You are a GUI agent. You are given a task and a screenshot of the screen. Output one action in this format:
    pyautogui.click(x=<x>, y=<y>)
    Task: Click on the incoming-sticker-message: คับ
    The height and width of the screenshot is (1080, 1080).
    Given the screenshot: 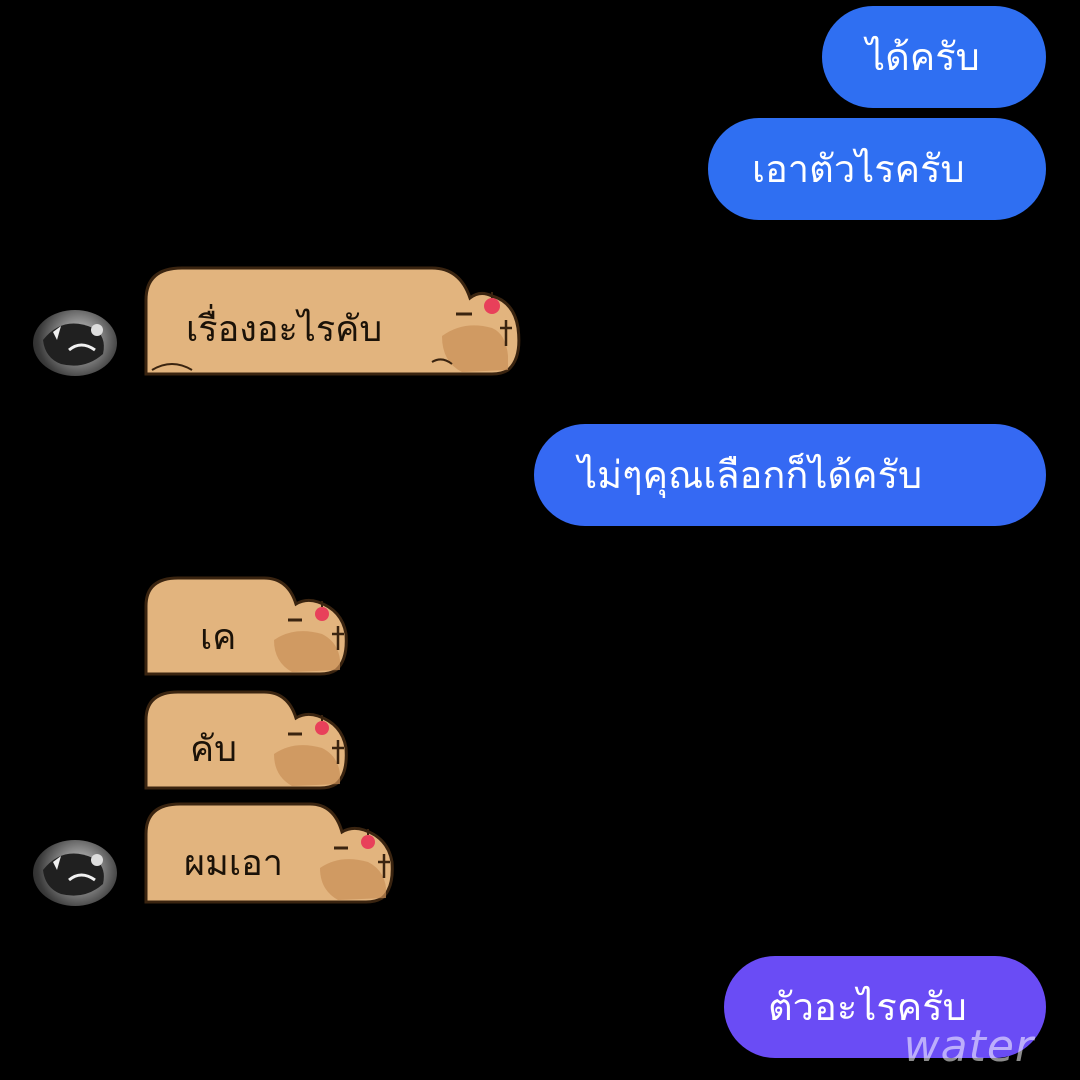 What is the action you would take?
    pyautogui.click(x=248, y=741)
    